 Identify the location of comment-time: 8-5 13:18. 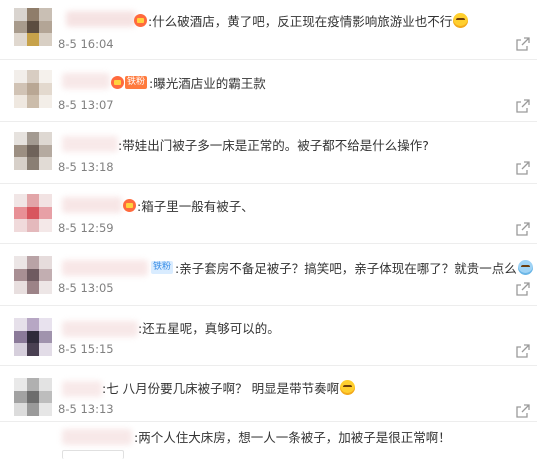
(86, 167).